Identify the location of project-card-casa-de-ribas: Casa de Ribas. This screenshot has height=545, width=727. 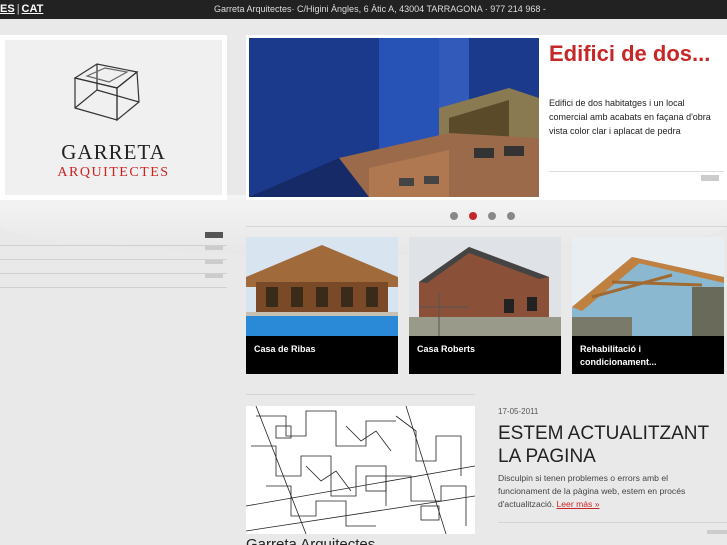
(322, 305).